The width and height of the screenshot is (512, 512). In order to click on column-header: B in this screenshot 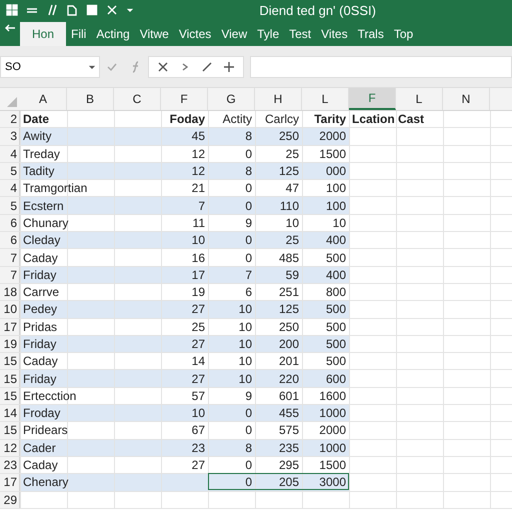, I will do `click(90, 99)`.